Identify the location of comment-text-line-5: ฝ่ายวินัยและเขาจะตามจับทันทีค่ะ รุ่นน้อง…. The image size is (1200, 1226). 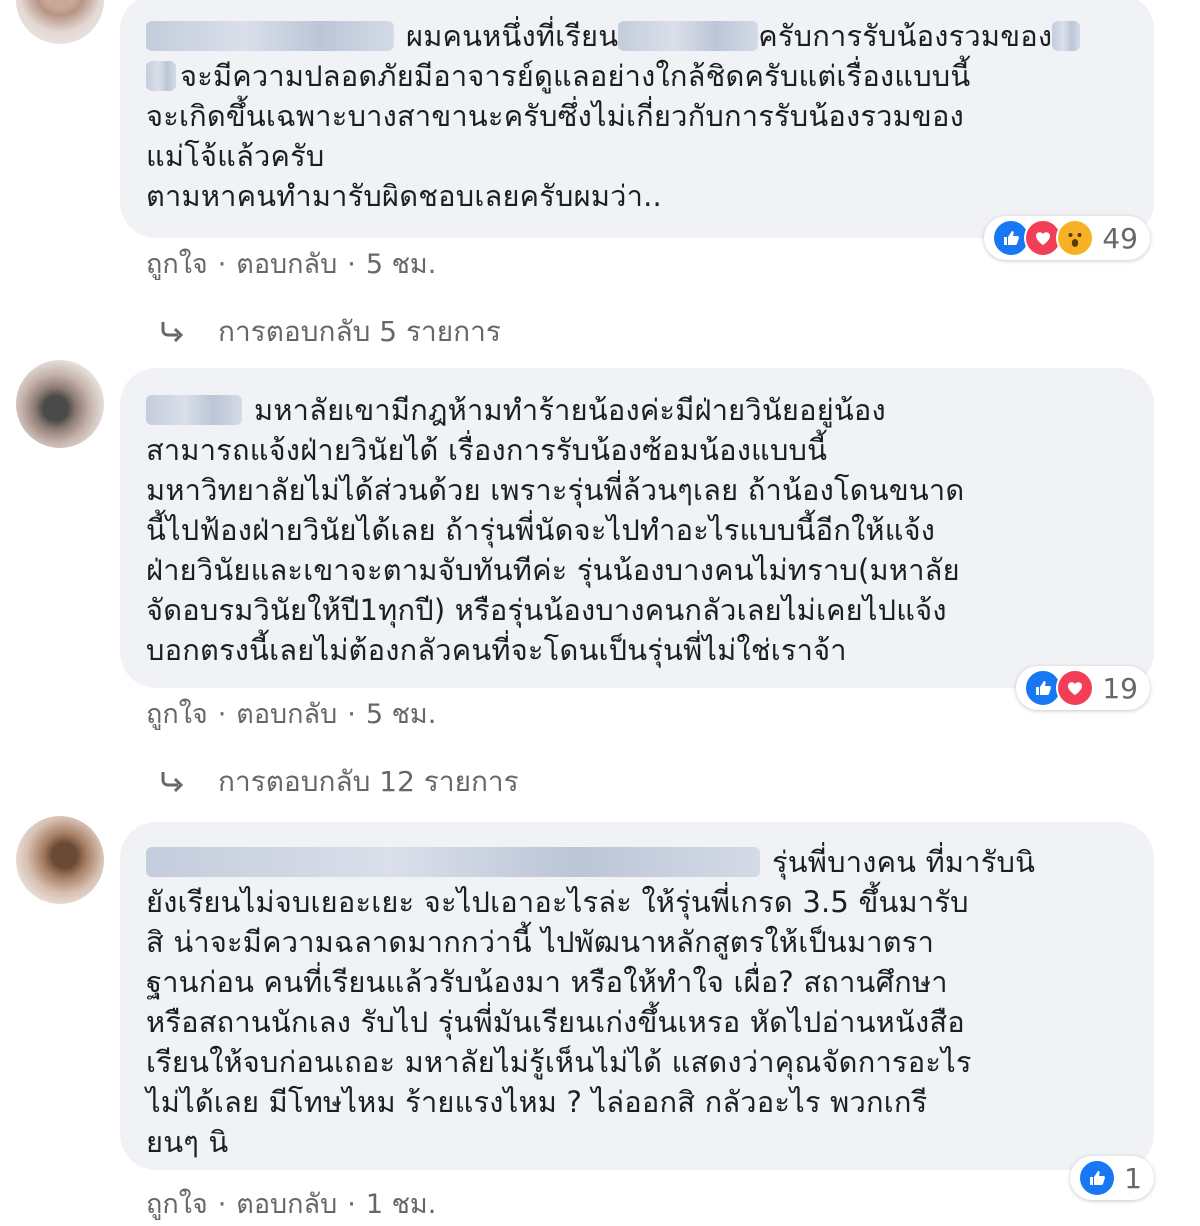
(553, 570).